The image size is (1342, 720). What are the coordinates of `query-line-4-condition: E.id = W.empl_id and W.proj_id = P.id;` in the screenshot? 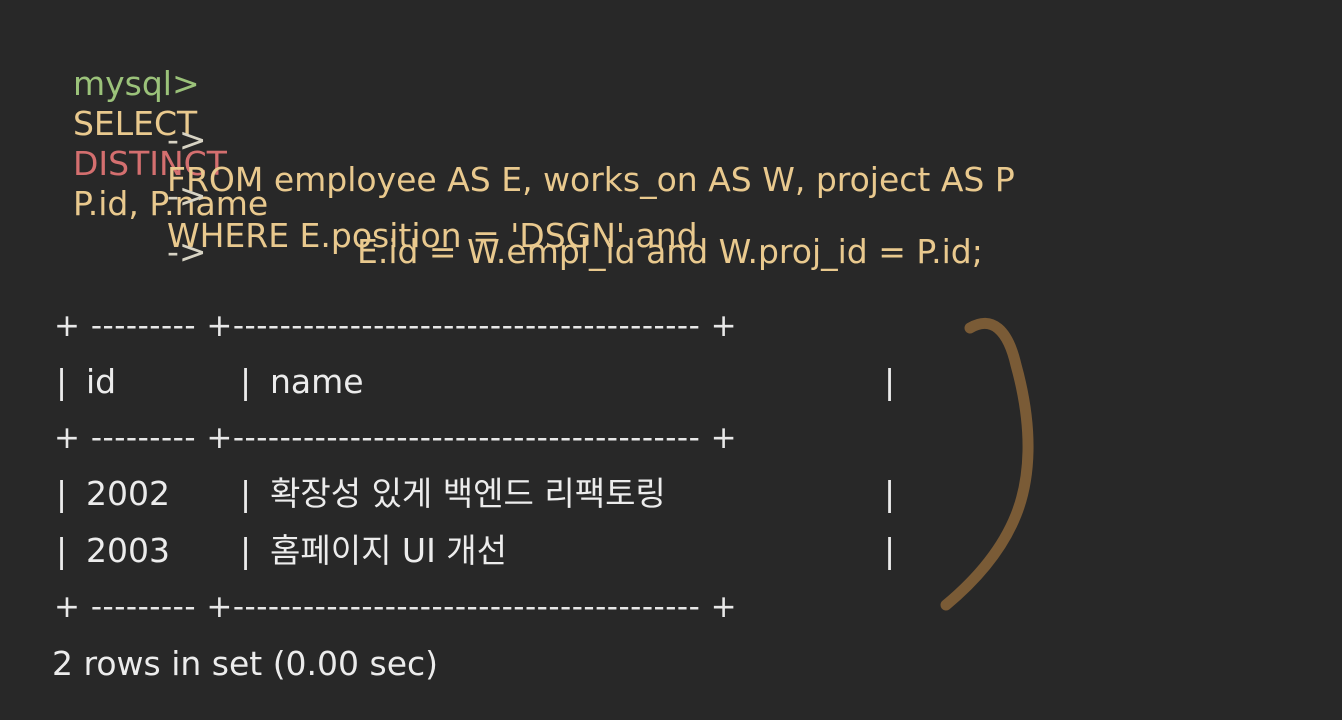 It's located at (659, 232).